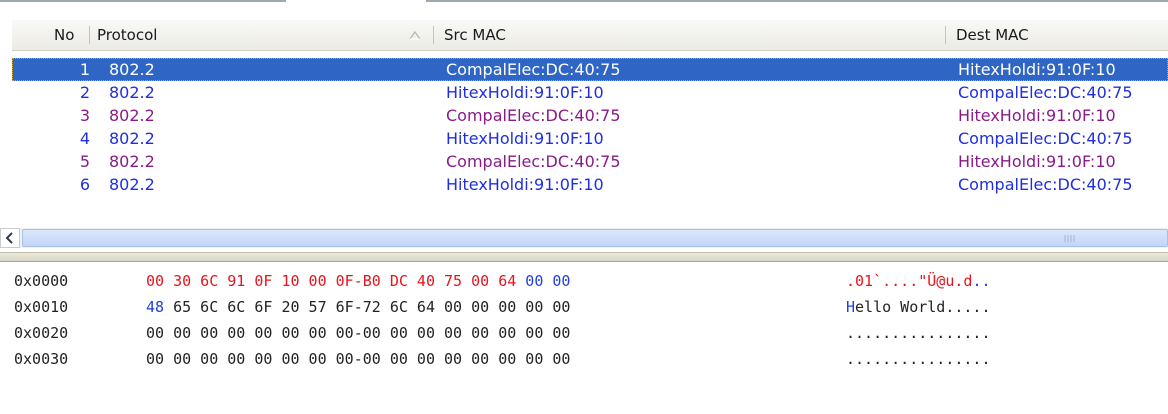 The image size is (1168, 414). I want to click on chevron-left-icon, so click(9, 238).